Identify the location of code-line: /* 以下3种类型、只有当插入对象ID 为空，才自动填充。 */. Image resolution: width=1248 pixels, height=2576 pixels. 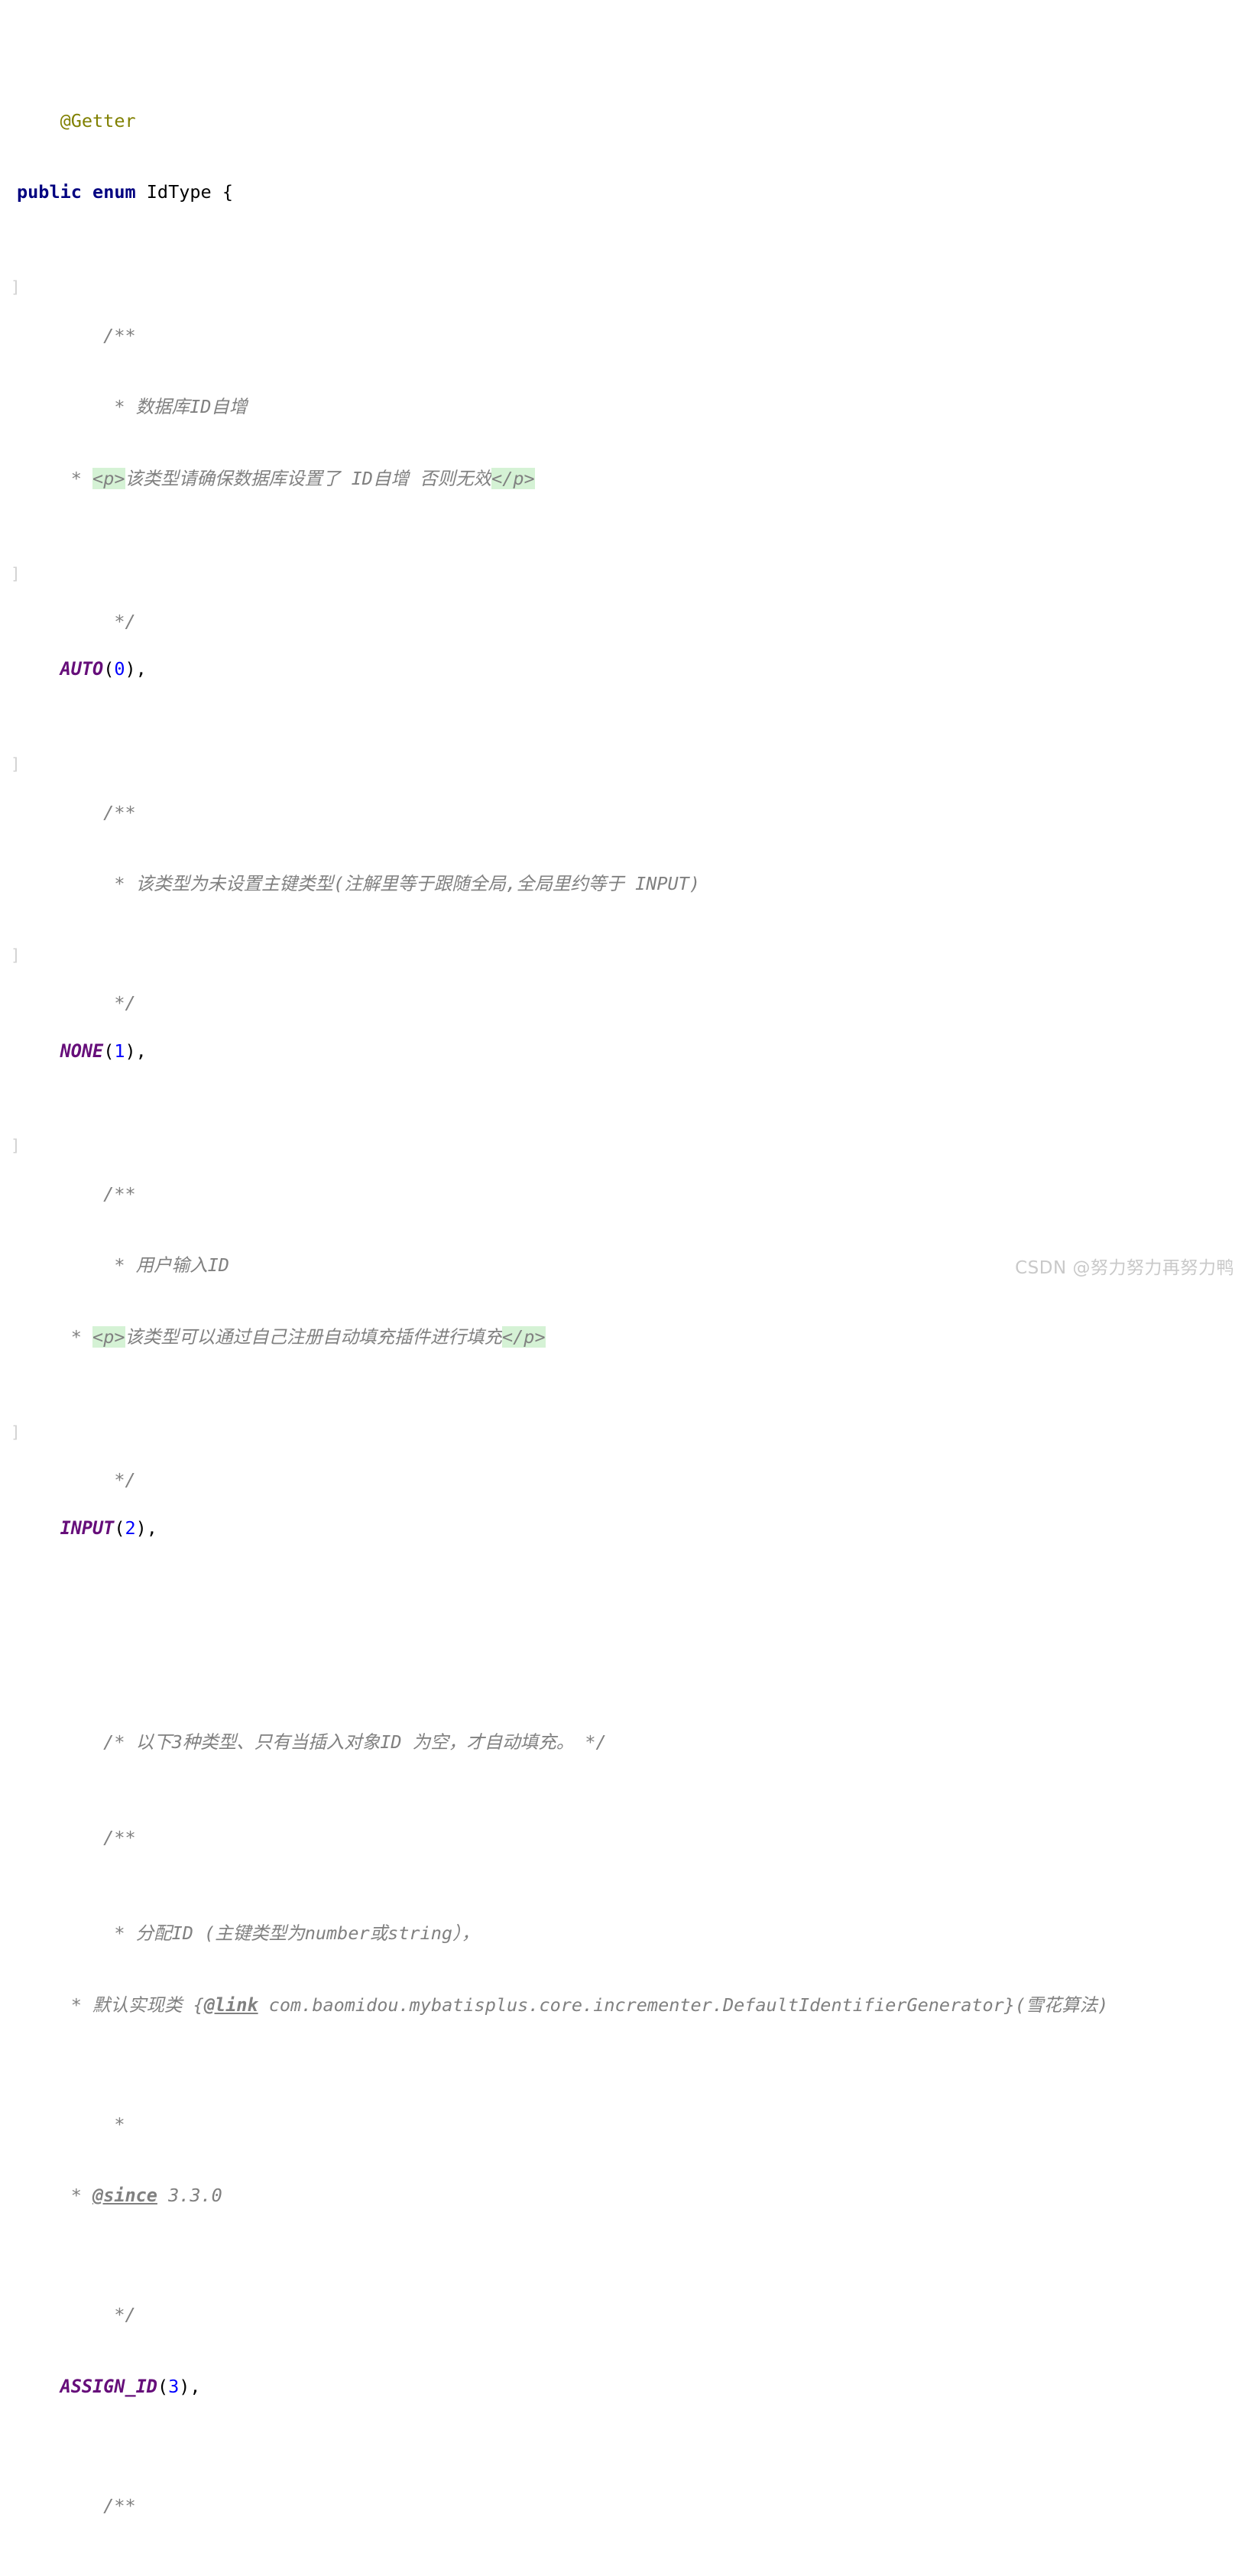
(624, 1730).